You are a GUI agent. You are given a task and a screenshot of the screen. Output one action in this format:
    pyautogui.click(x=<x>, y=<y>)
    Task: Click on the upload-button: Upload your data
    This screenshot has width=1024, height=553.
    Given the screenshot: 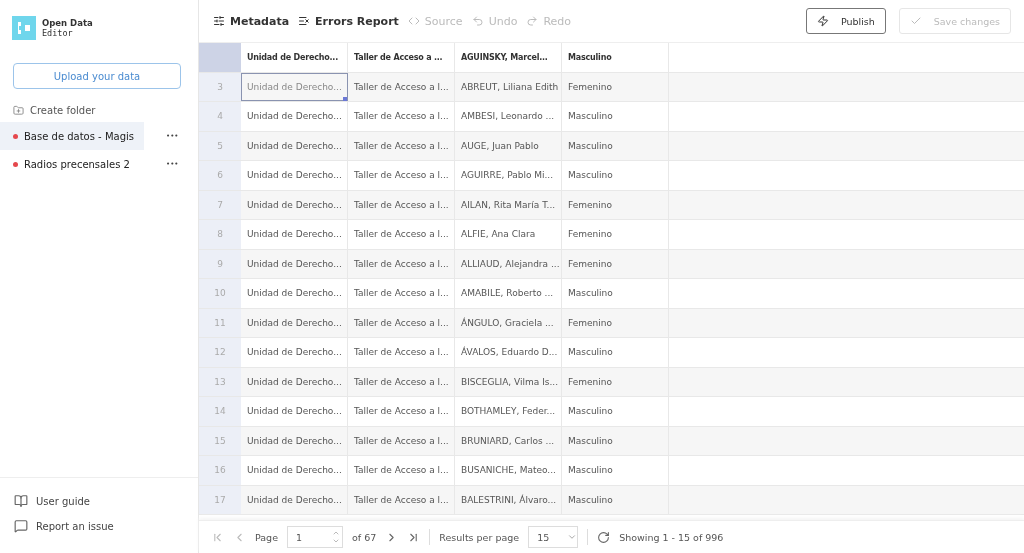 What is the action you would take?
    pyautogui.click(x=97, y=76)
    